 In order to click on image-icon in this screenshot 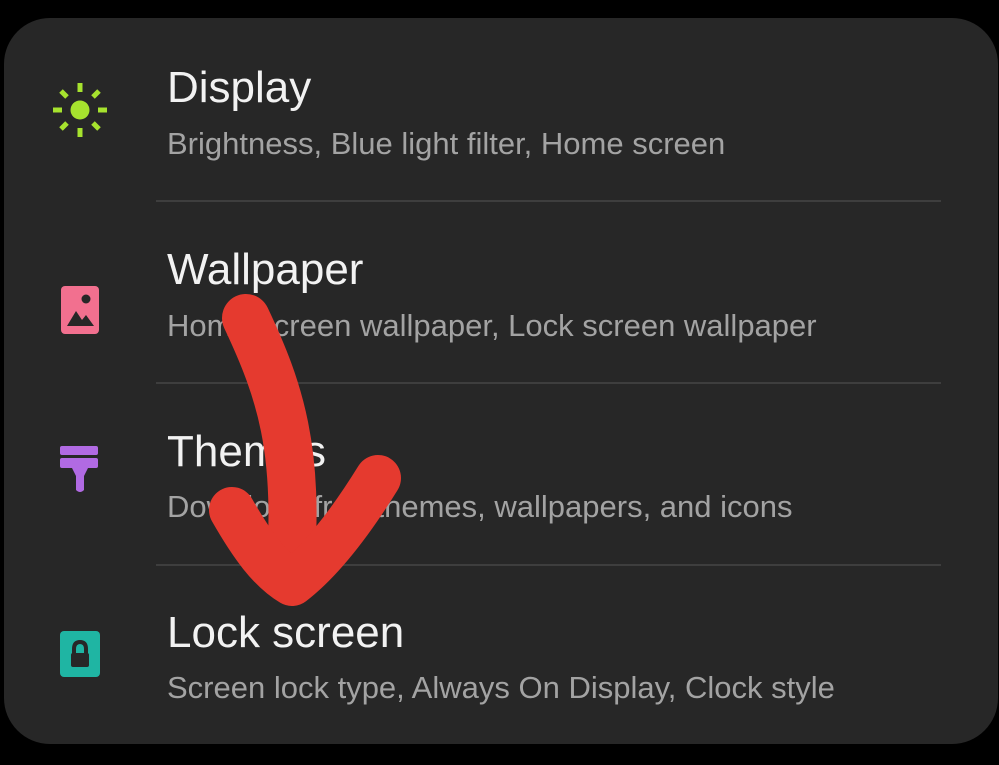, I will do `click(80, 310)`.